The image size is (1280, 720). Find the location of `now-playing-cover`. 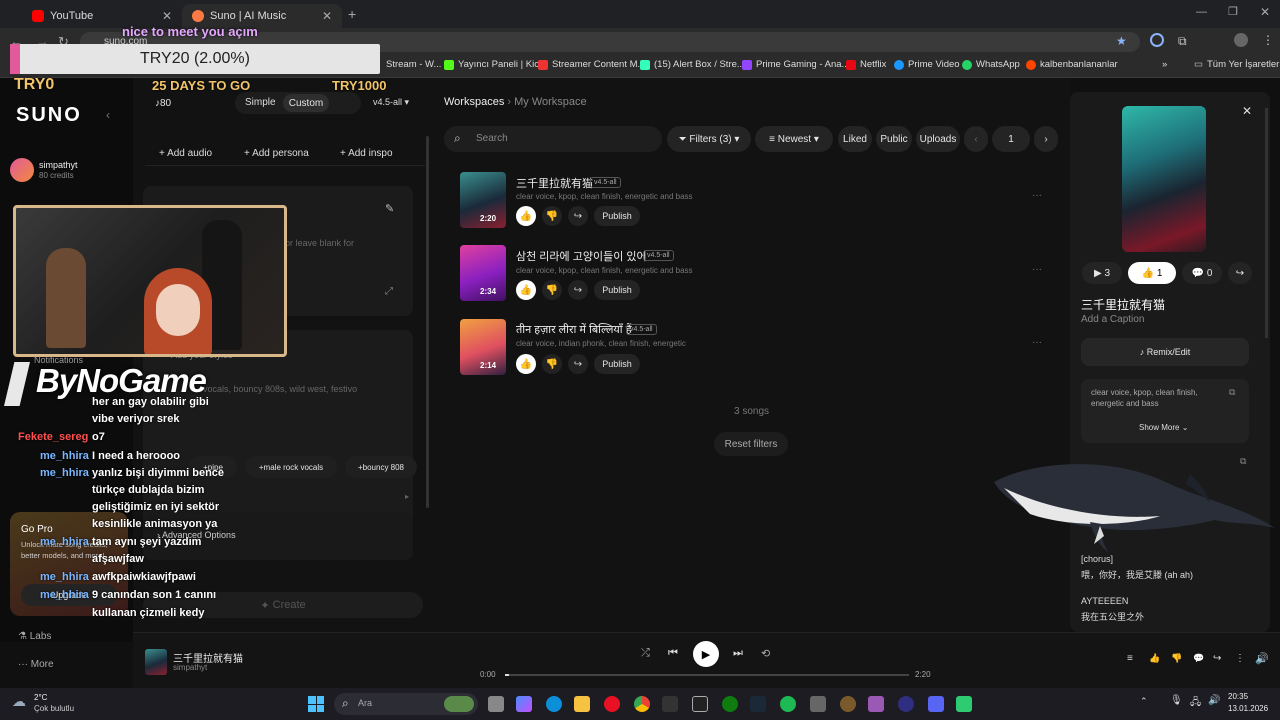

now-playing-cover is located at coordinates (156, 662).